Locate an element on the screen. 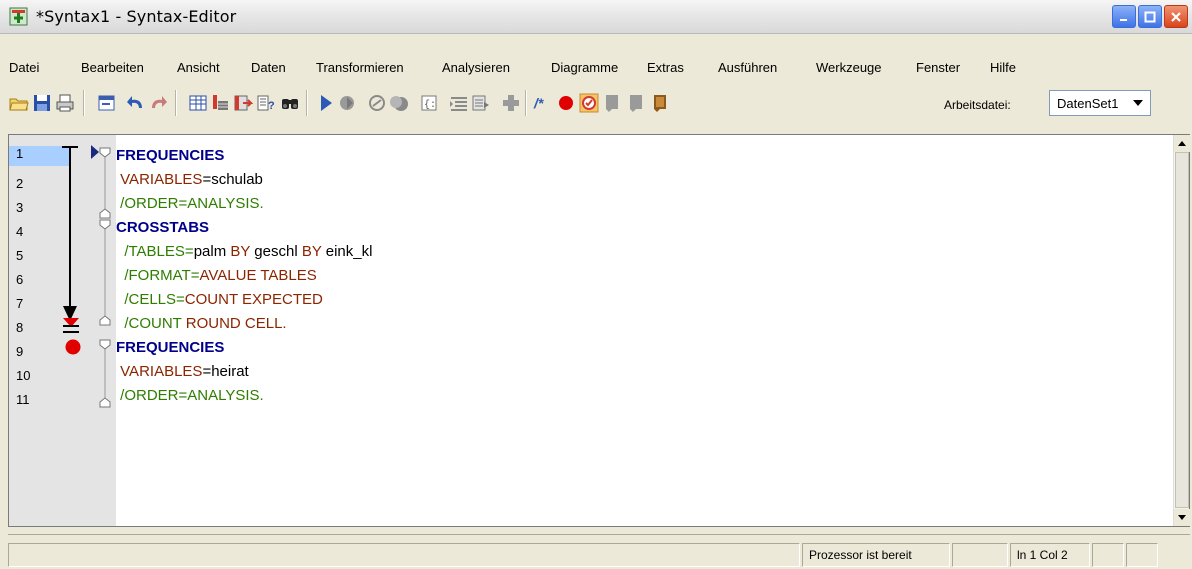 The width and height of the screenshot is (1192, 569). scroll-down-button is located at coordinates (1182, 517).